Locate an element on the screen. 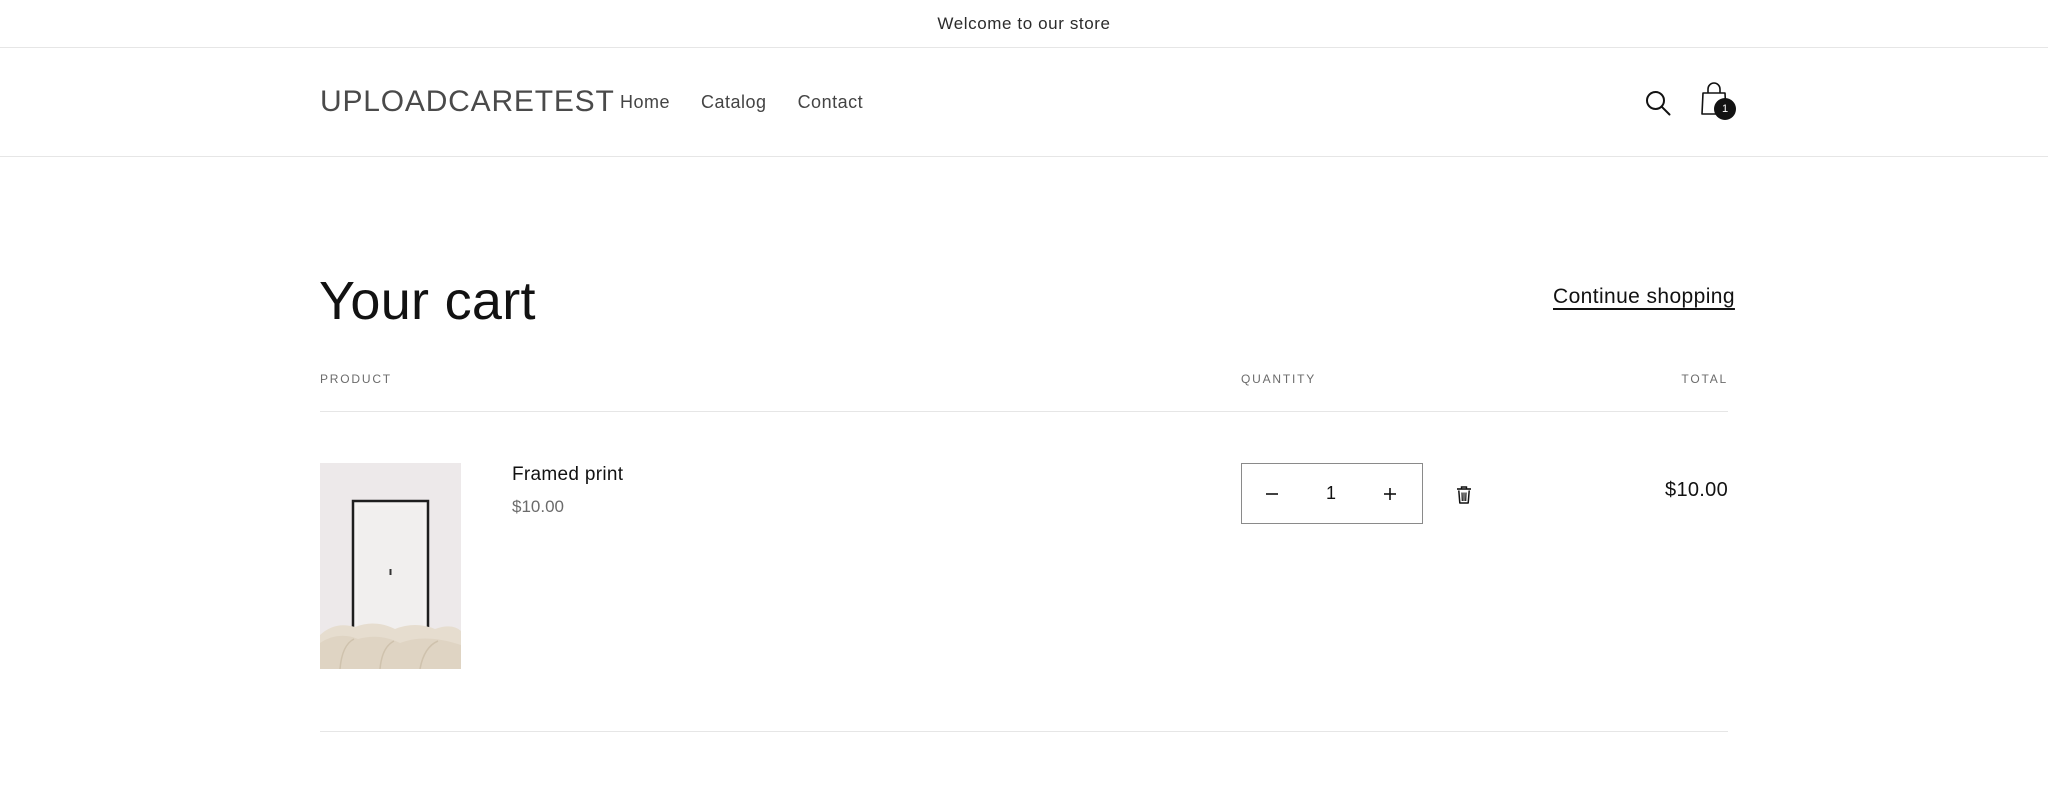 The height and width of the screenshot is (795, 2048). main-nav: Home Catalog Contact is located at coordinates (741, 102).